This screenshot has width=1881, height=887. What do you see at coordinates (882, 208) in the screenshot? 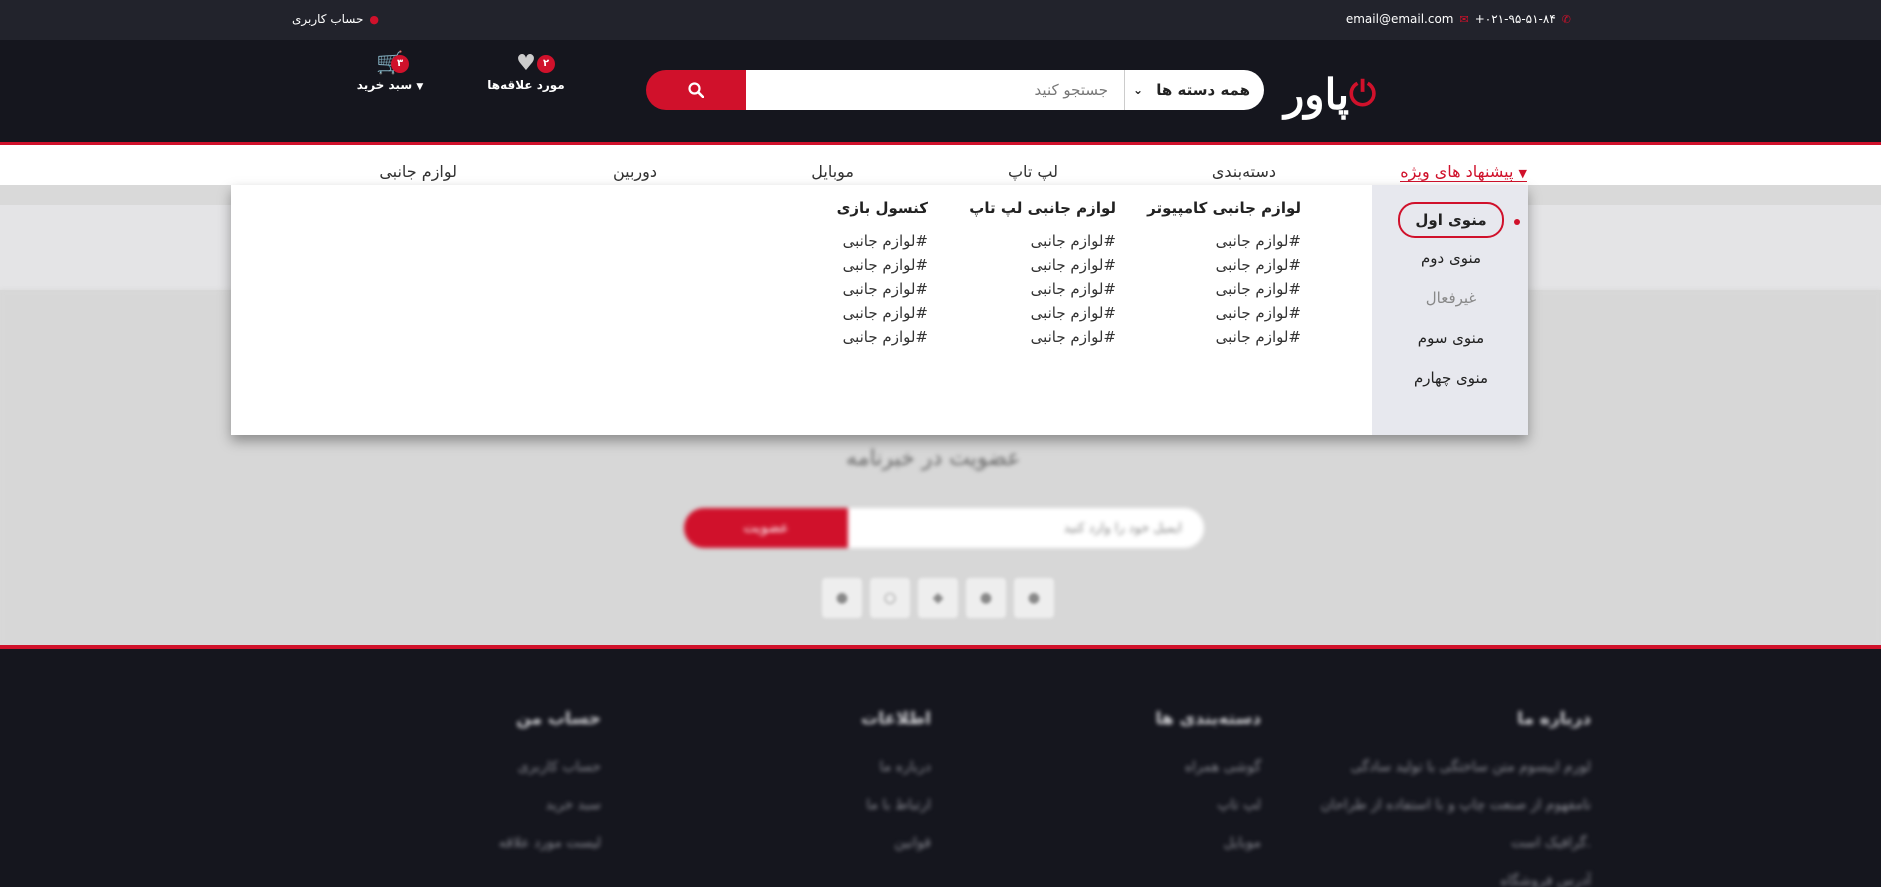
I see `mega-column-title: کنسول بازی` at bounding box center [882, 208].